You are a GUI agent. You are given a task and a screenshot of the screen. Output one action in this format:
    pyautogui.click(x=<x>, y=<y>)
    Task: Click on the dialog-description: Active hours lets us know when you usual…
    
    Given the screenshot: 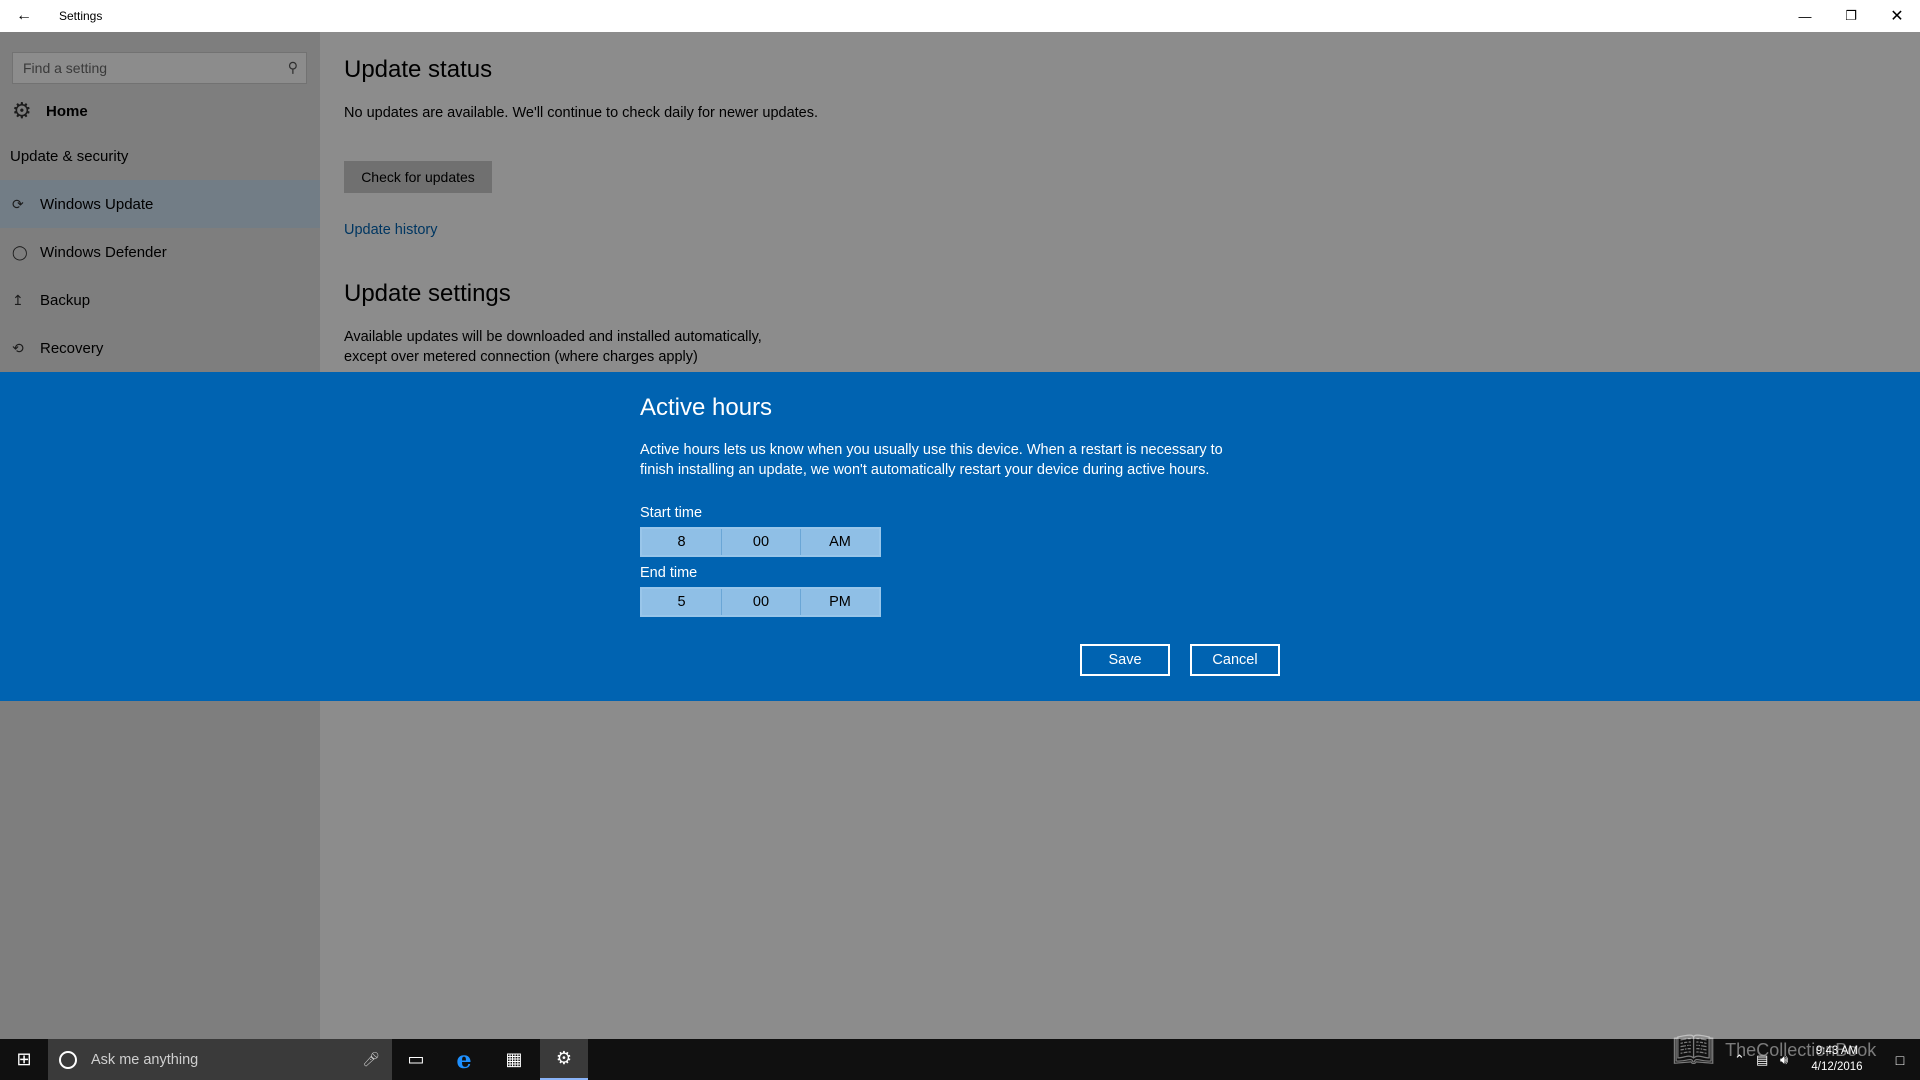 What is the action you would take?
    pyautogui.click(x=931, y=460)
    